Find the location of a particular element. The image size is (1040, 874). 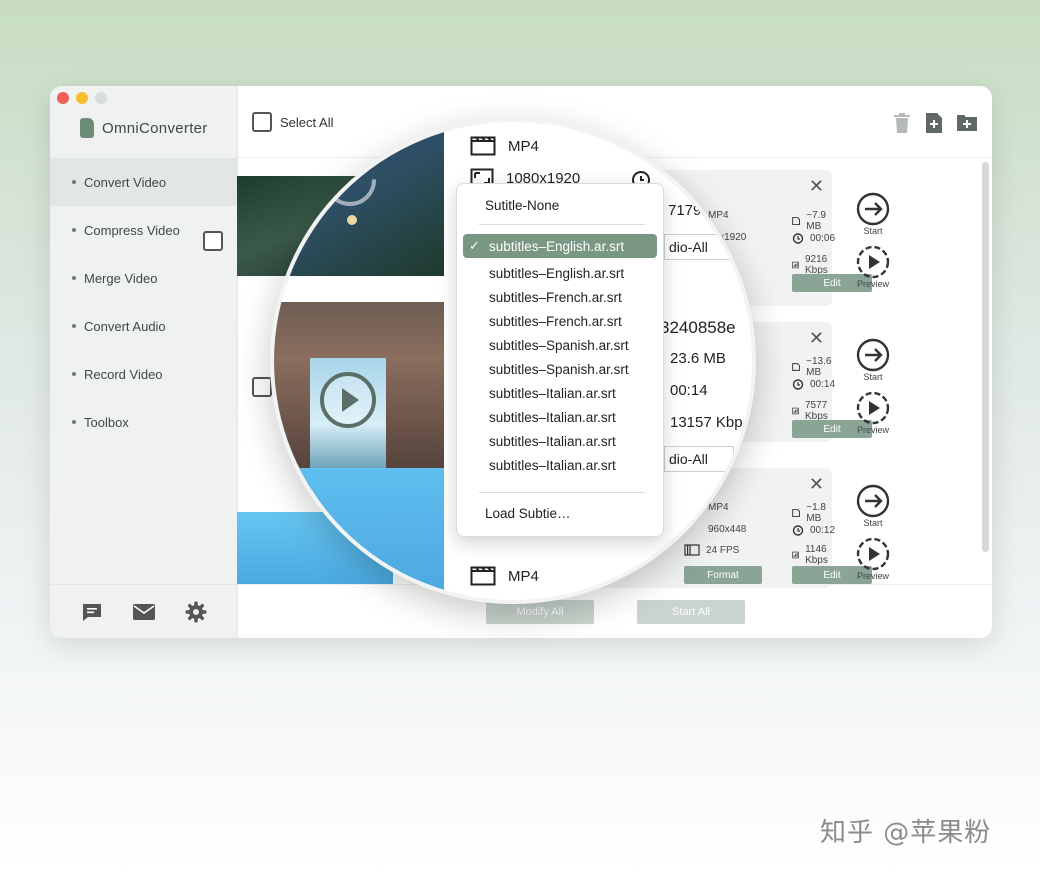

sidebar-item-label: Merge Video is located at coordinates (121, 278).